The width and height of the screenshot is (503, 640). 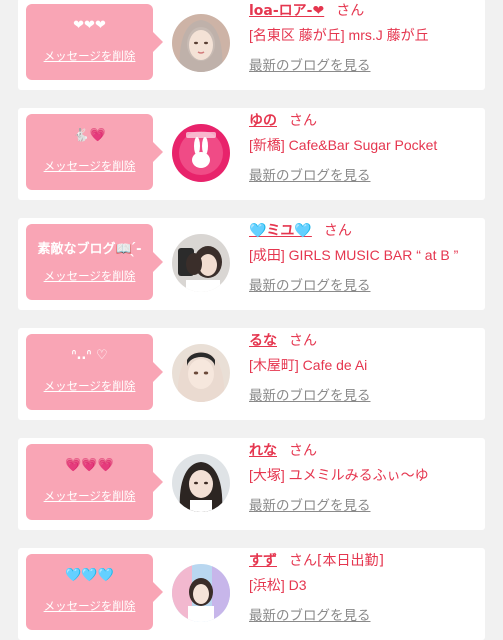 I want to click on message-text: ᐢ..ᐢ ♡, so click(x=89, y=355).